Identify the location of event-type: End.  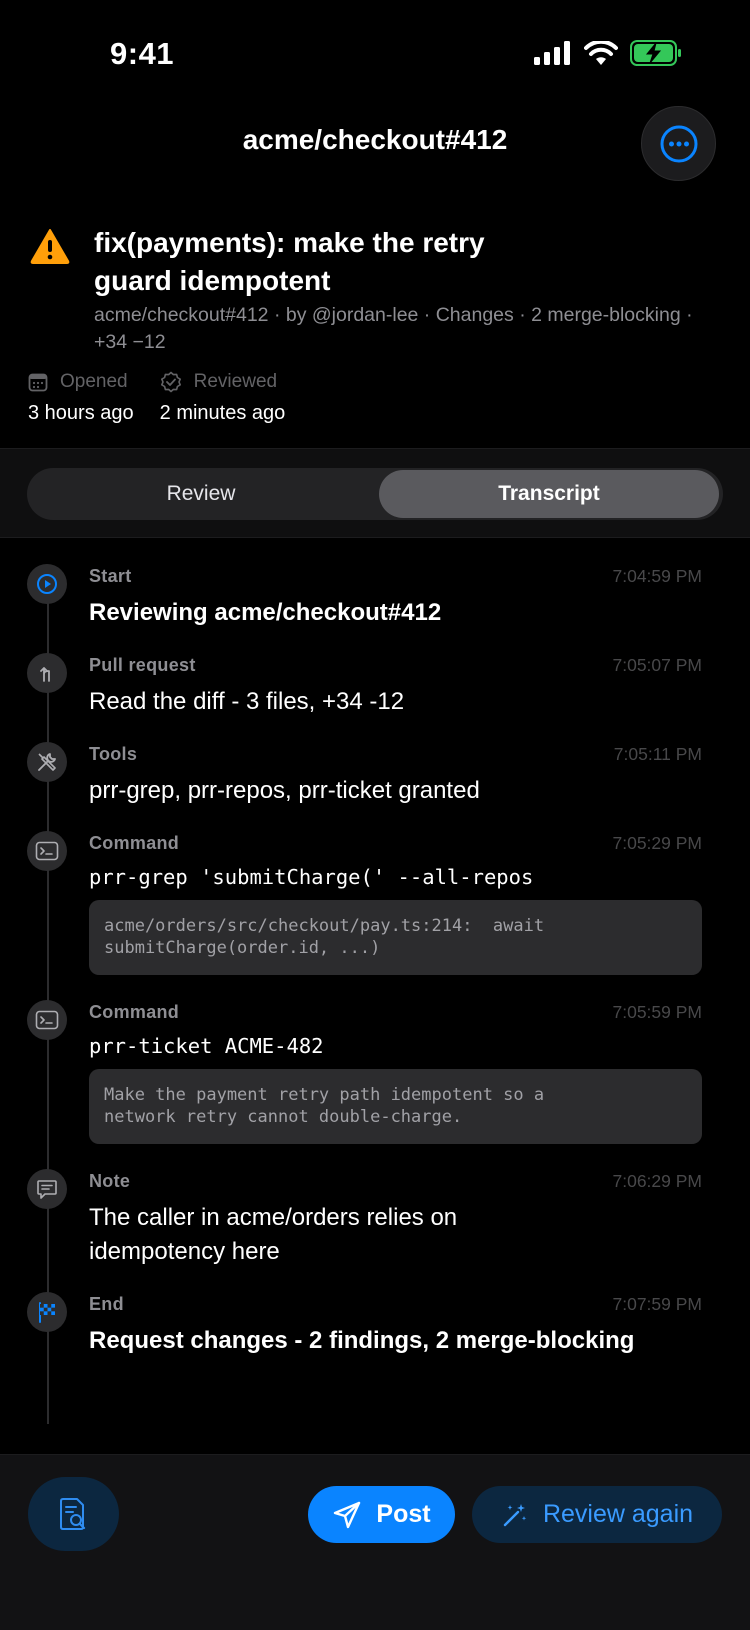
(106, 1304).